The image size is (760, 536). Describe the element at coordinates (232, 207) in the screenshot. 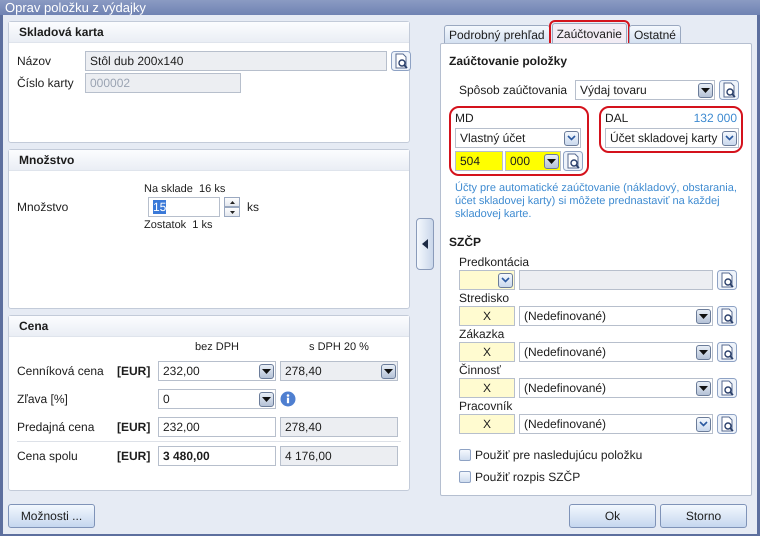

I see `spinner` at that location.